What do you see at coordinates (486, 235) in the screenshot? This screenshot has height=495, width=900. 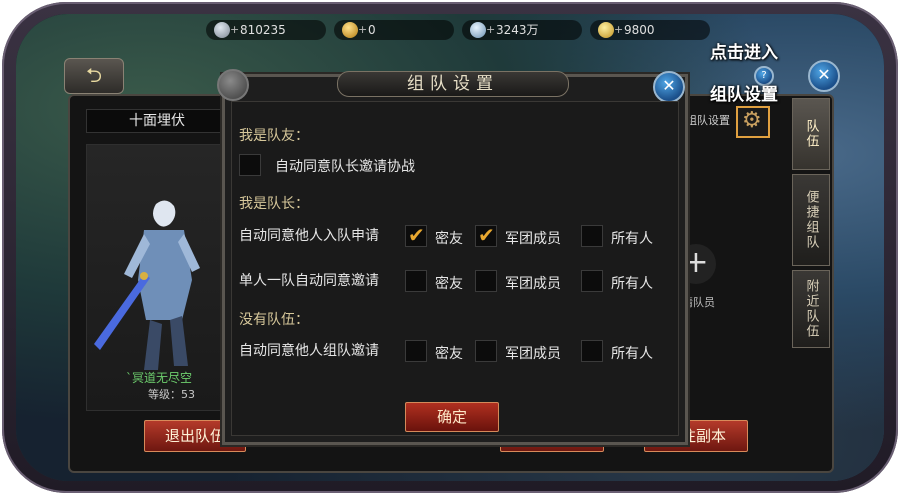 I see `checkbox-apply-guild` at bounding box center [486, 235].